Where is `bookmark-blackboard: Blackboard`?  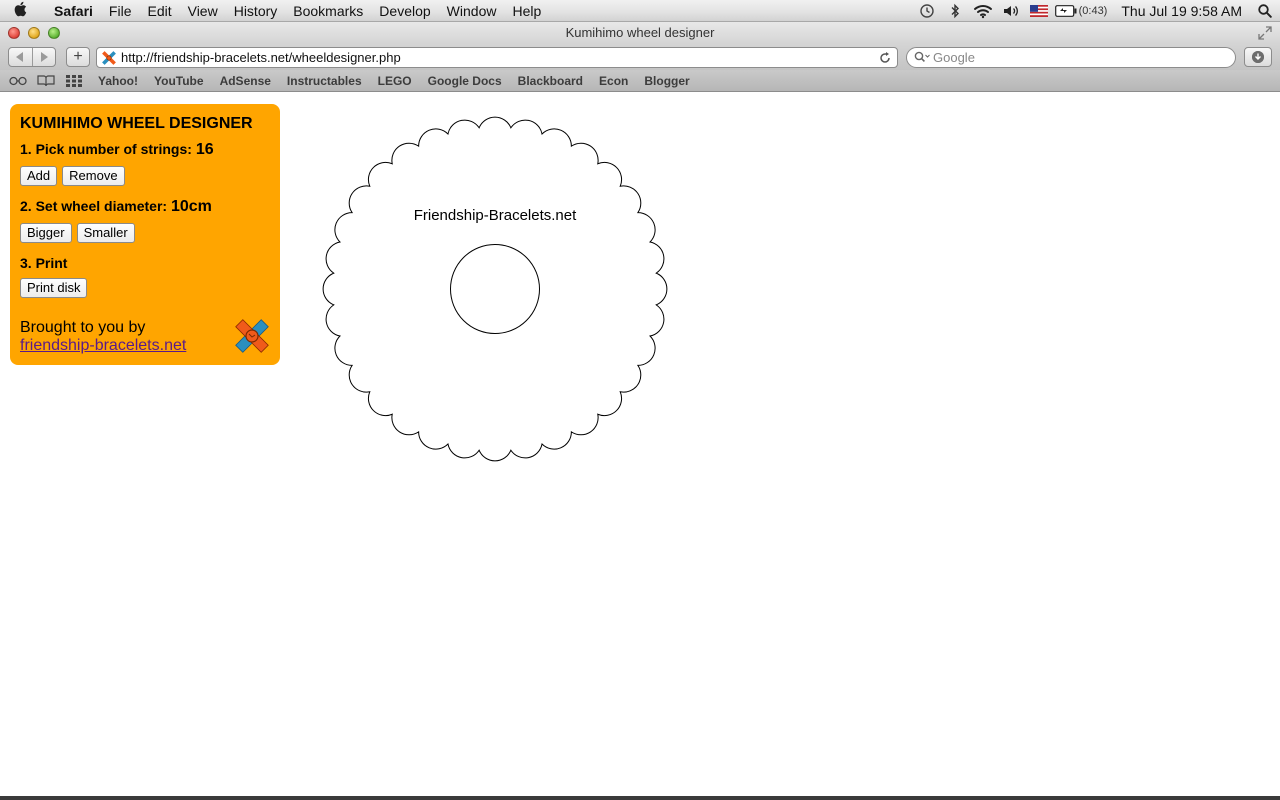
bookmark-blackboard: Blackboard is located at coordinates (550, 81).